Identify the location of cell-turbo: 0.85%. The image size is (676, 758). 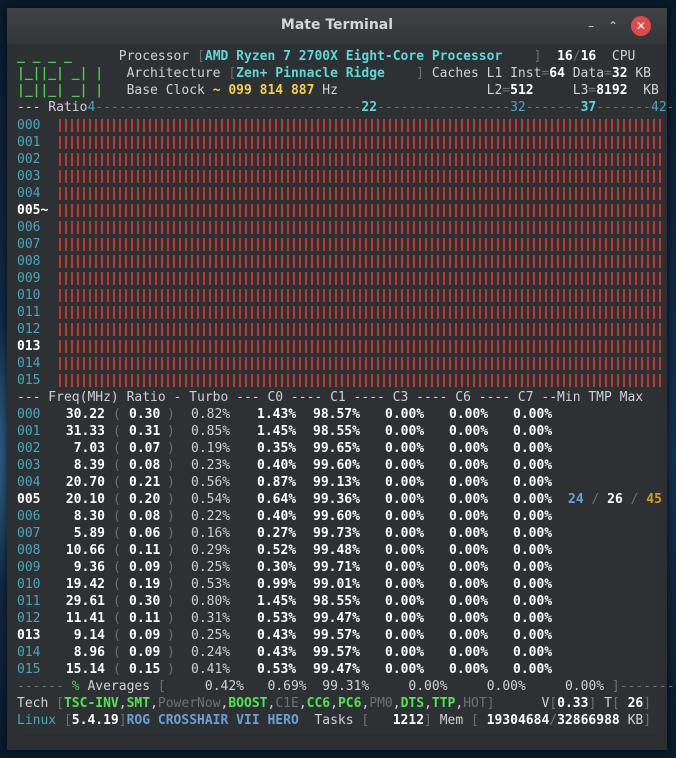
(211, 431).